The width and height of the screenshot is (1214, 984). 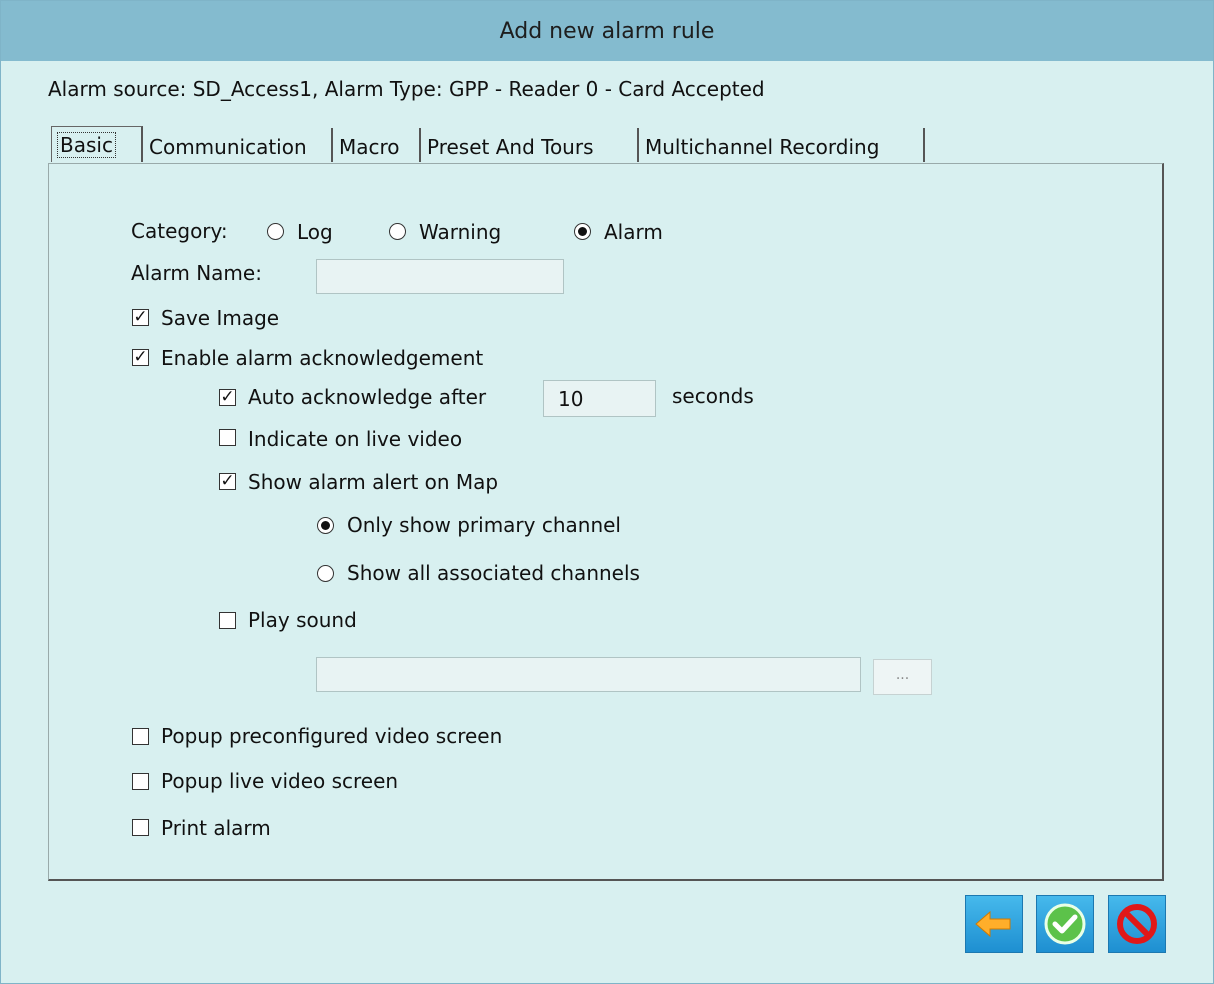 What do you see at coordinates (196, 273) in the screenshot?
I see `alarm-name-label: Alarm Name:` at bounding box center [196, 273].